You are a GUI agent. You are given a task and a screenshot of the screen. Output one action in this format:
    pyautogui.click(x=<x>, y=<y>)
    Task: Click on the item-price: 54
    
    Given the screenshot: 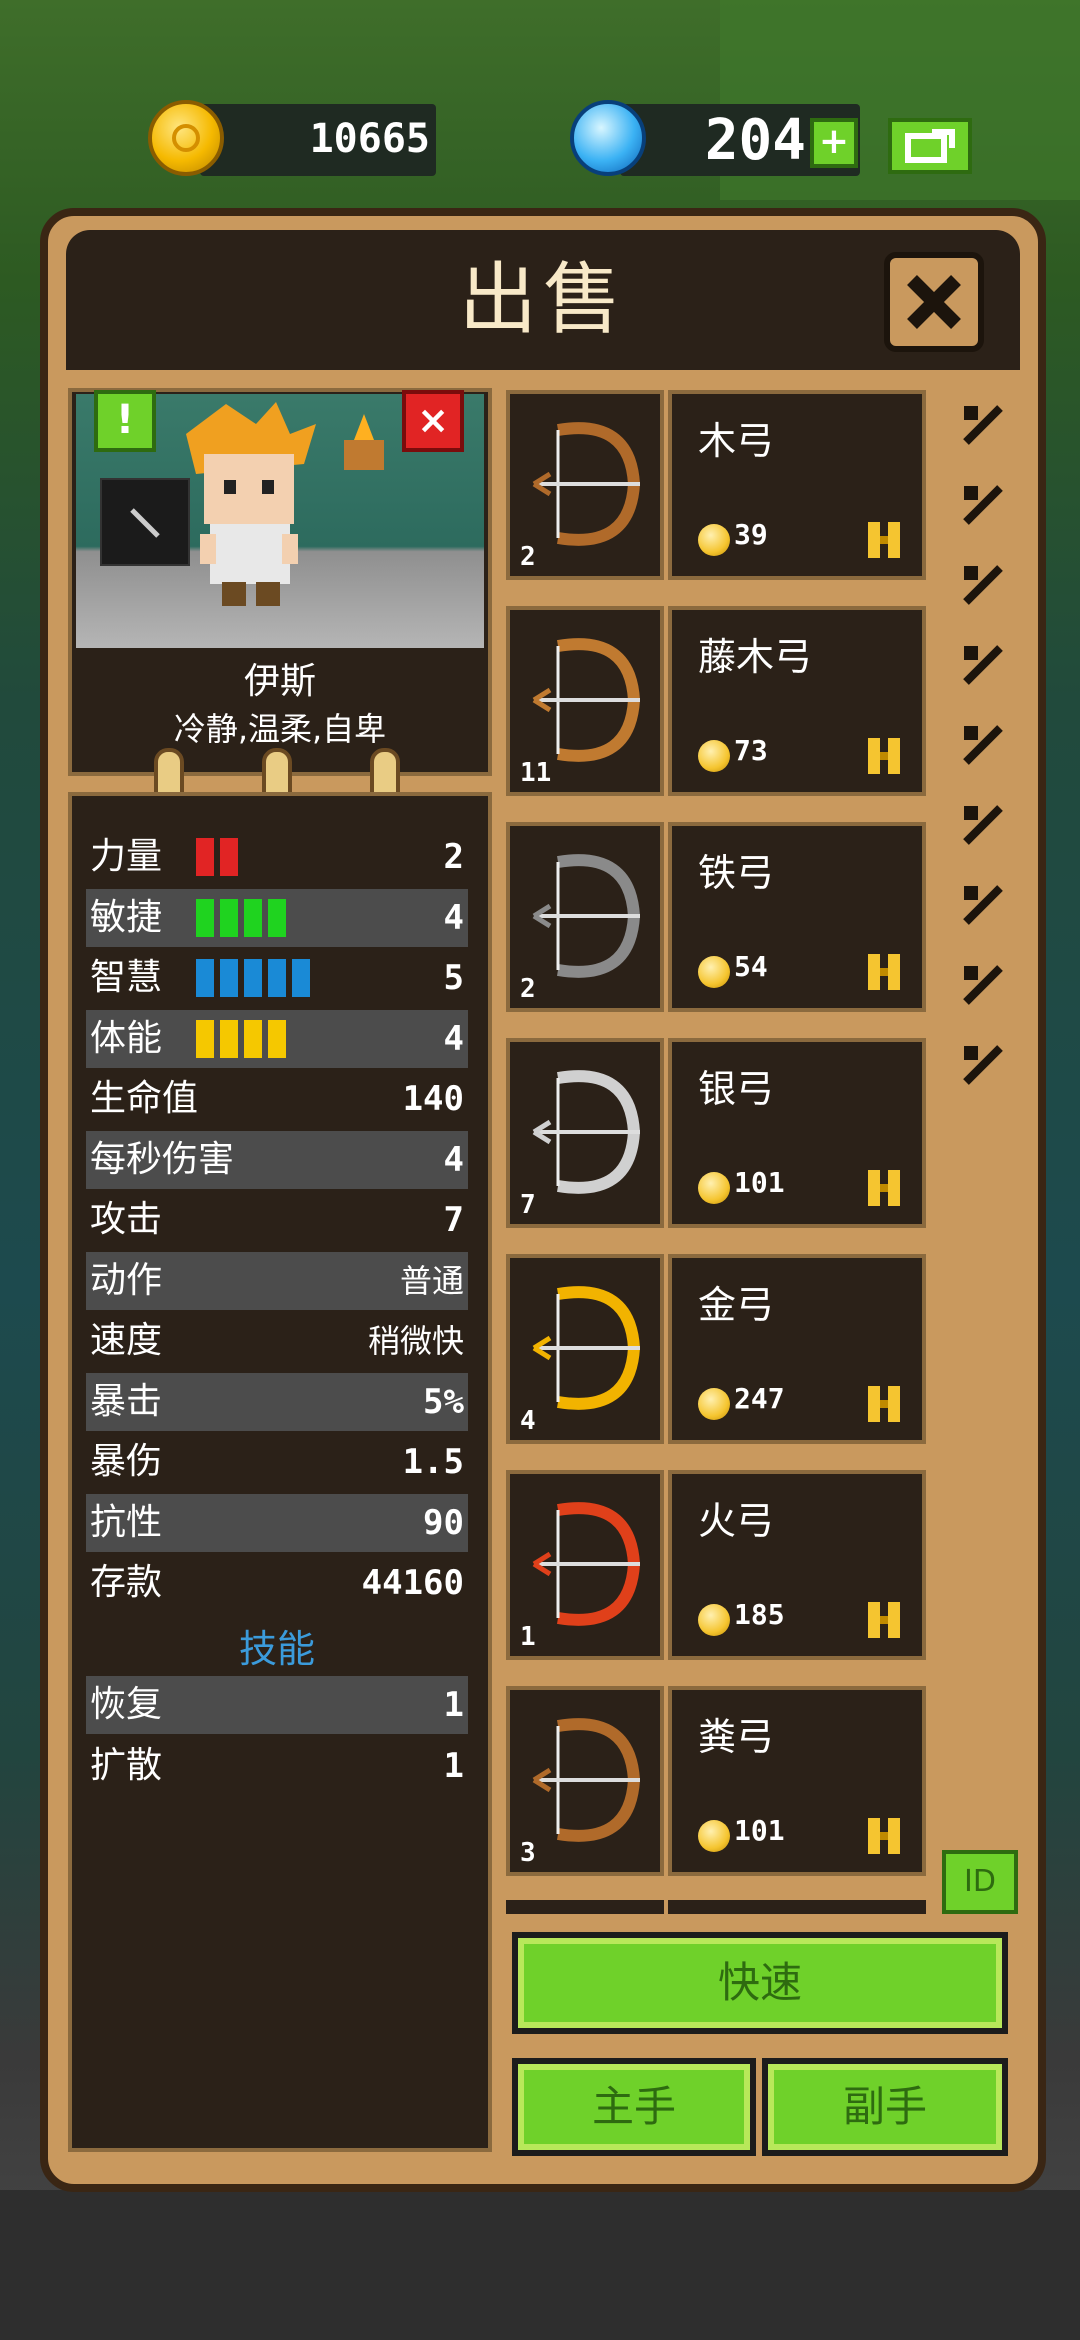 What is the action you would take?
    pyautogui.click(x=751, y=966)
    